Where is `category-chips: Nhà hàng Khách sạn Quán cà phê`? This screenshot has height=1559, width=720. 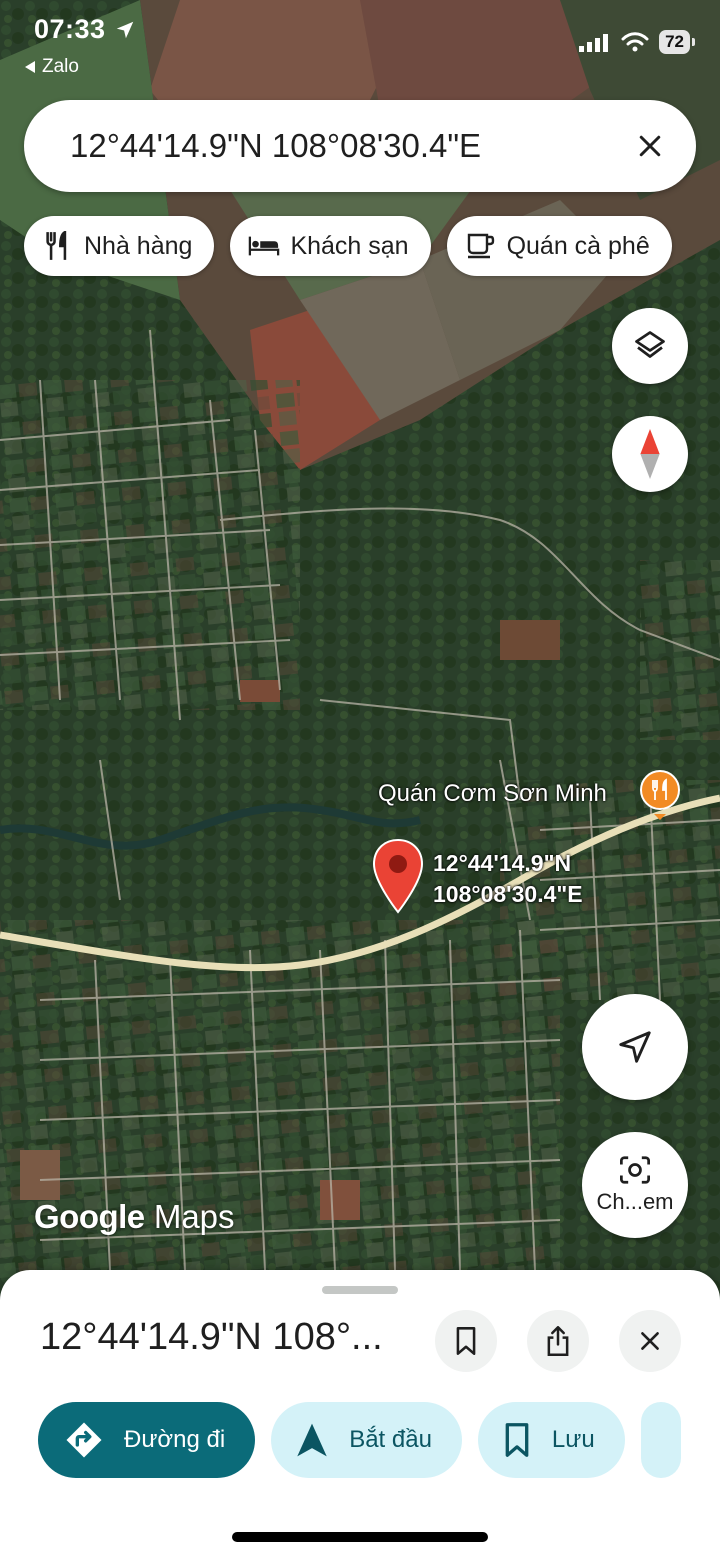 category-chips: Nhà hàng Khách sạn Quán cà phê is located at coordinates (348, 246).